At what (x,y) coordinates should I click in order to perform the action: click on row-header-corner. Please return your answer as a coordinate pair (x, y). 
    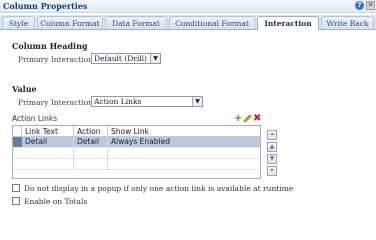
    Looking at the image, I should click on (17, 131).